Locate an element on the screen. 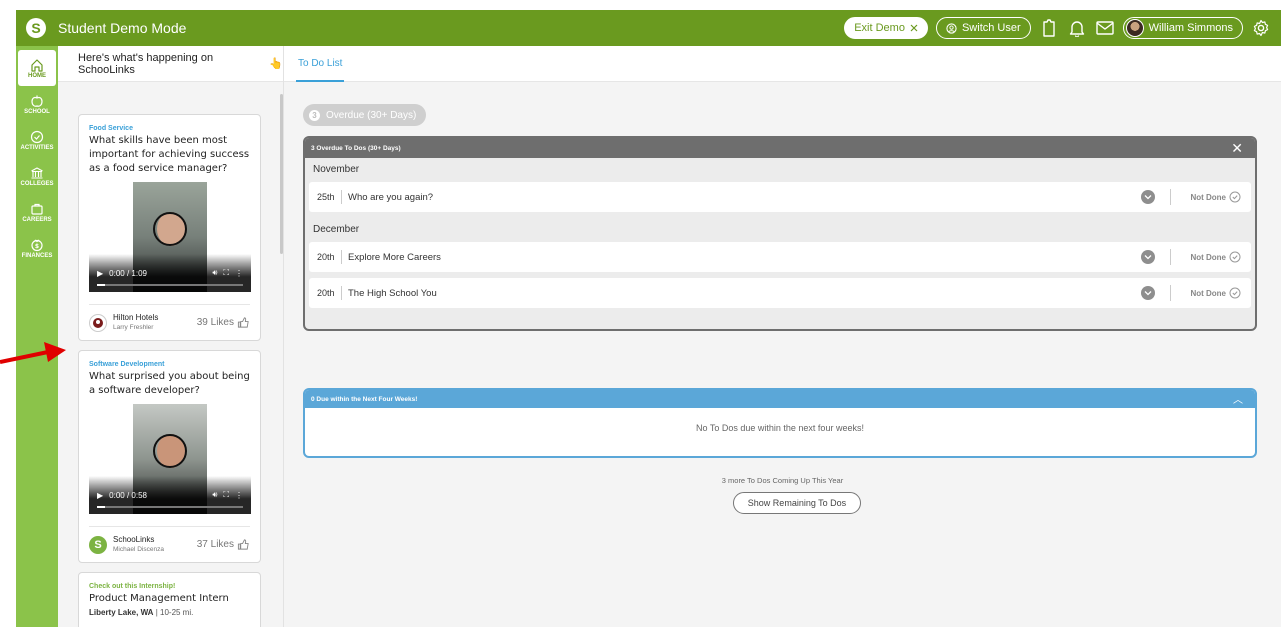 The width and height of the screenshot is (1281, 627). divider is located at coordinates (1170, 293).